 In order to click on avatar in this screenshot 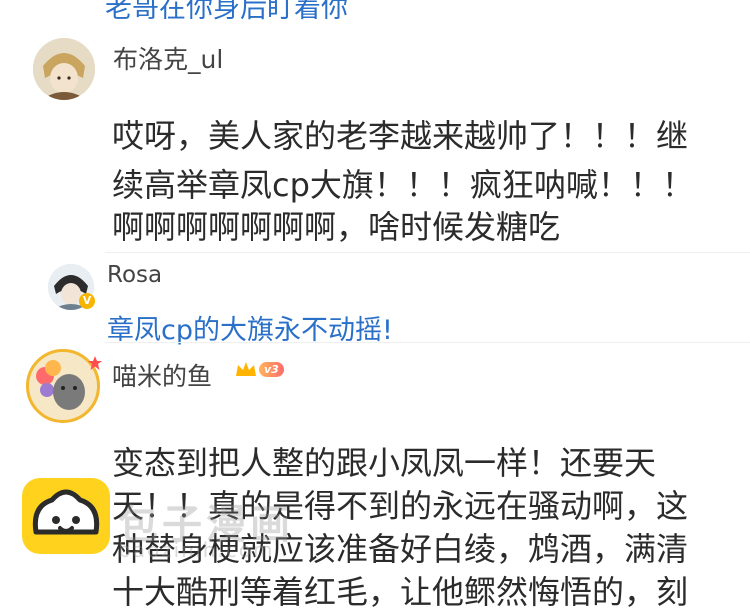, I will do `click(64, 69)`.